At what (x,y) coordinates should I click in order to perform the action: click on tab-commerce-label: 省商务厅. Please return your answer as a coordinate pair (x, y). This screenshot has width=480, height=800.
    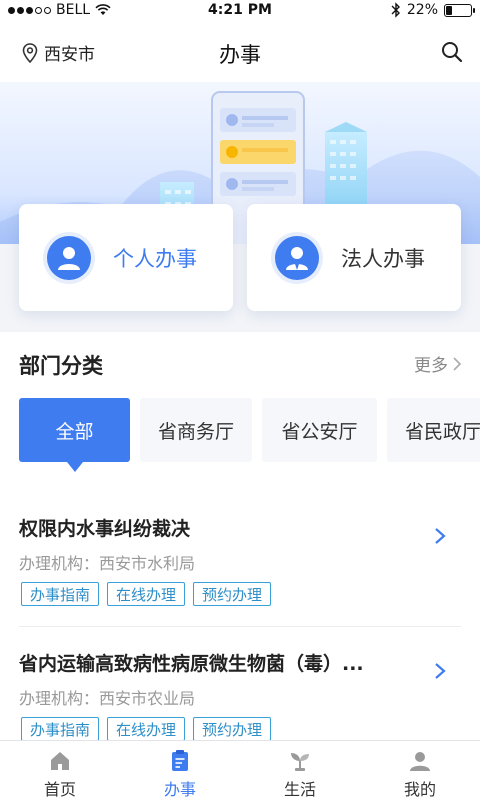
    Looking at the image, I should click on (196, 431).